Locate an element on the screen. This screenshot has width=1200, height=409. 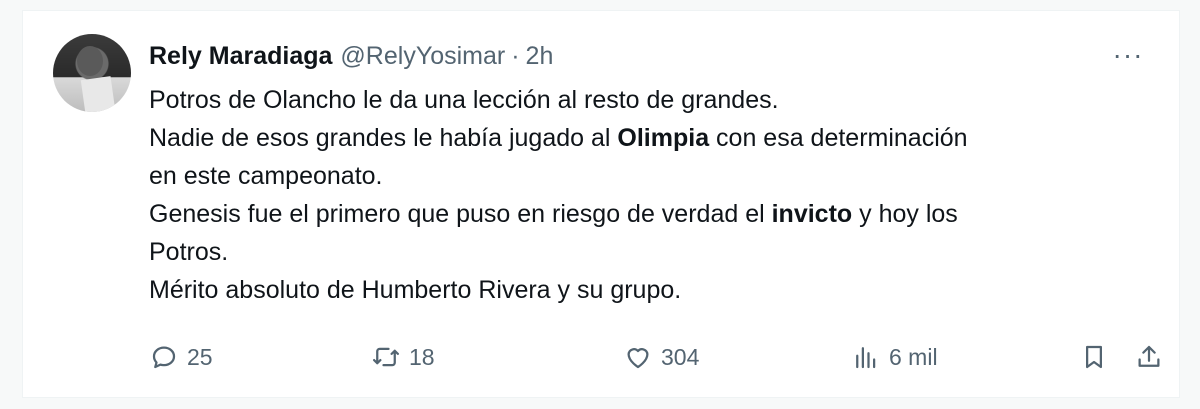
avatar is located at coordinates (92, 73).